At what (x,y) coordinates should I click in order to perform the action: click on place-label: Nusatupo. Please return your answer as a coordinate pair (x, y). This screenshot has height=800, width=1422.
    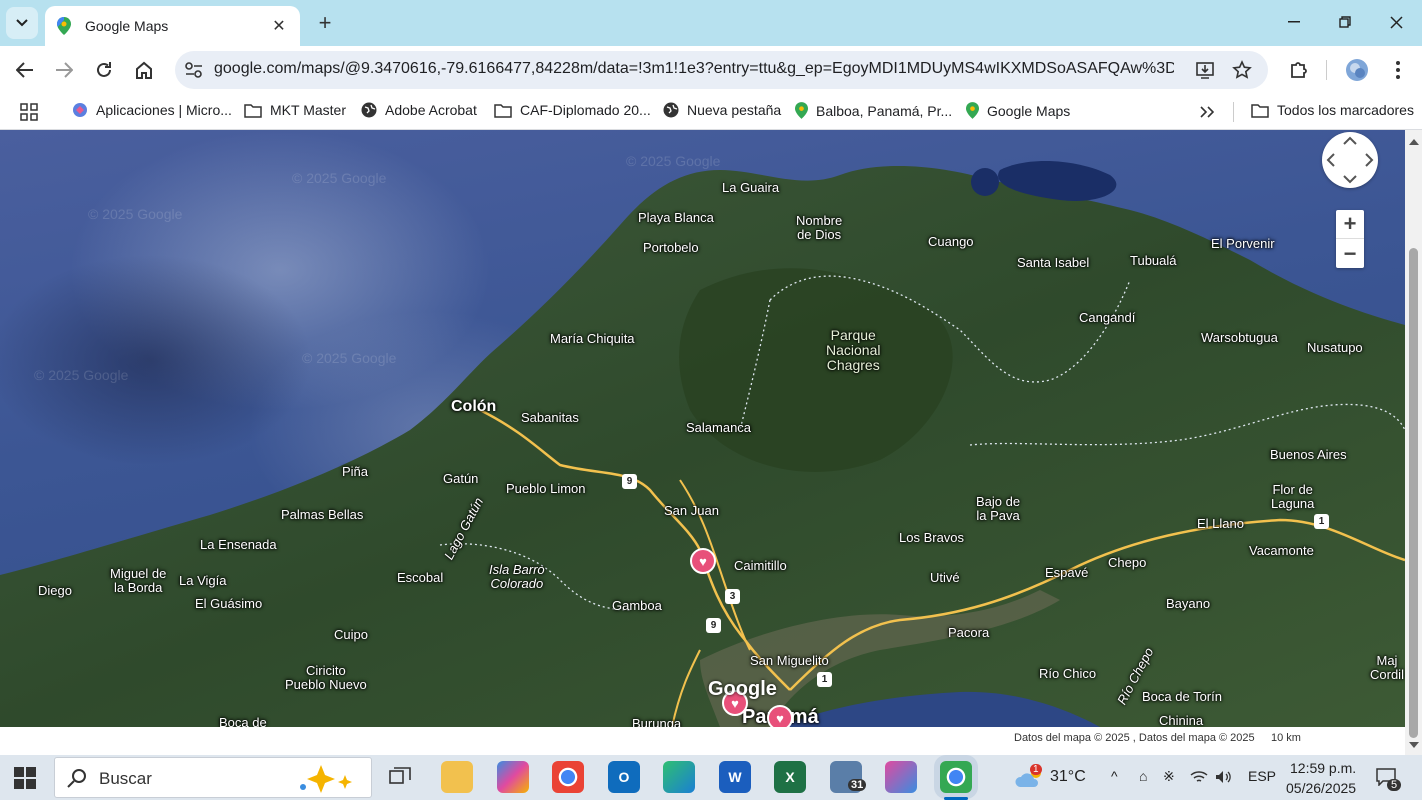
    Looking at the image, I should click on (1335, 347).